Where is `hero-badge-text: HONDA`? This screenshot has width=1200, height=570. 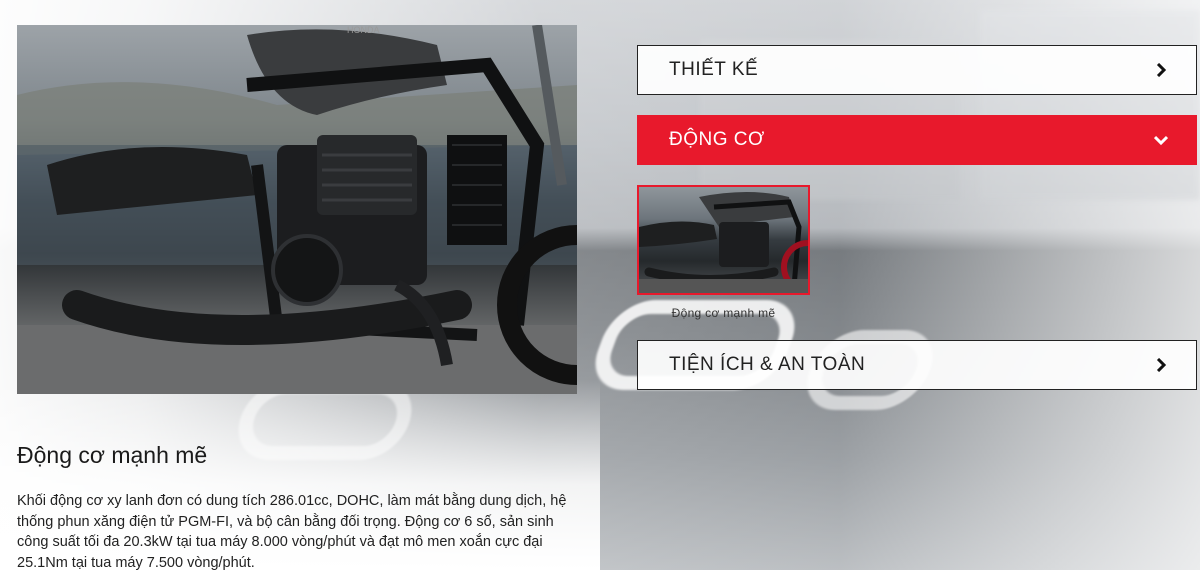
hero-badge-text: HONDA is located at coordinates (363, 30).